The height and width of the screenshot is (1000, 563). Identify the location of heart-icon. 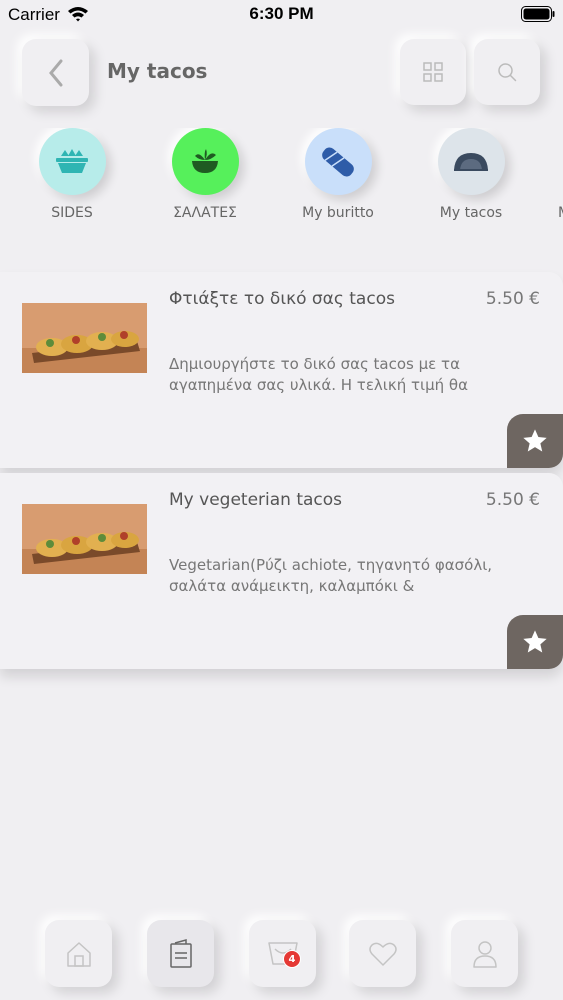
(382, 954).